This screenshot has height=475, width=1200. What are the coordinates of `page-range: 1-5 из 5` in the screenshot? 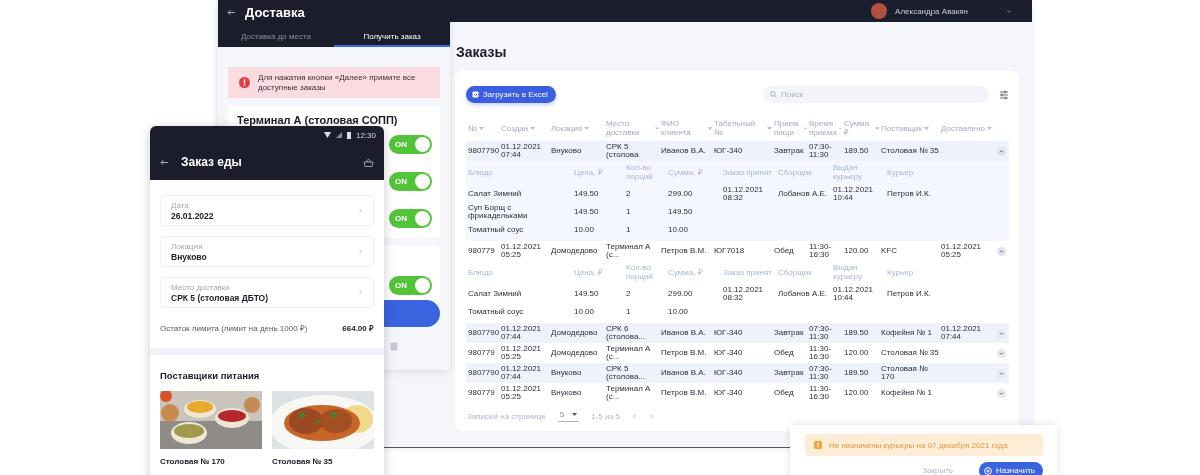 It's located at (605, 416).